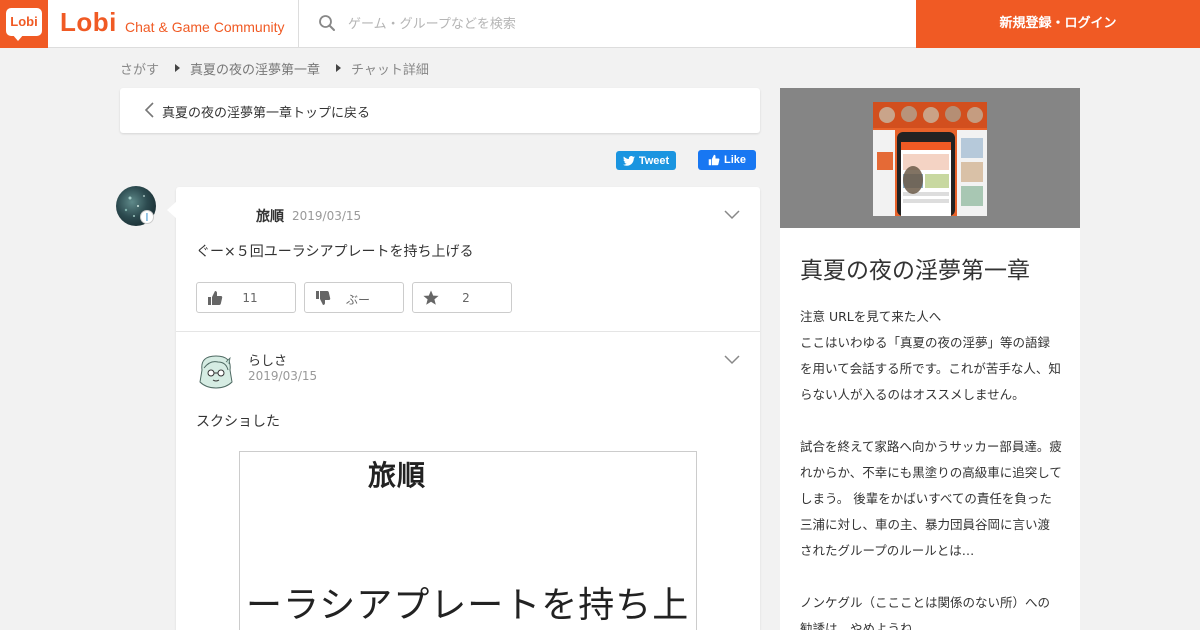 The width and height of the screenshot is (1200, 630). Describe the element at coordinates (250, 298) in the screenshot. I see `thumbs-up-count: 11` at that location.